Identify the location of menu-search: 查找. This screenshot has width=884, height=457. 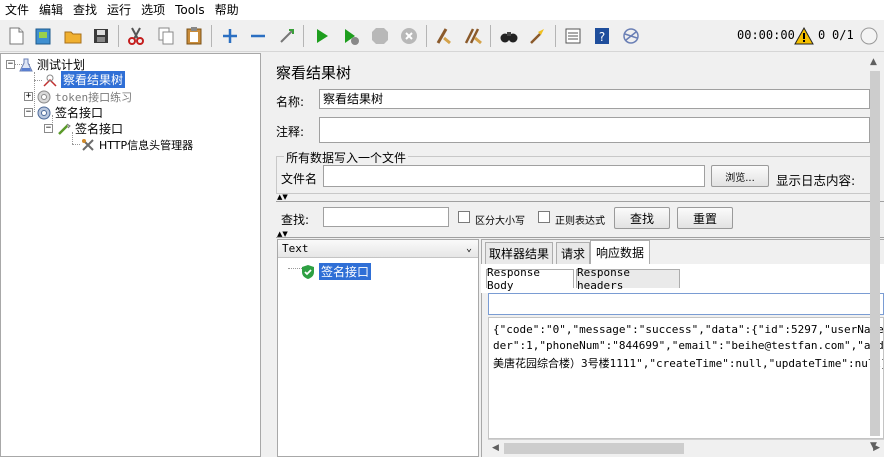
(85, 10).